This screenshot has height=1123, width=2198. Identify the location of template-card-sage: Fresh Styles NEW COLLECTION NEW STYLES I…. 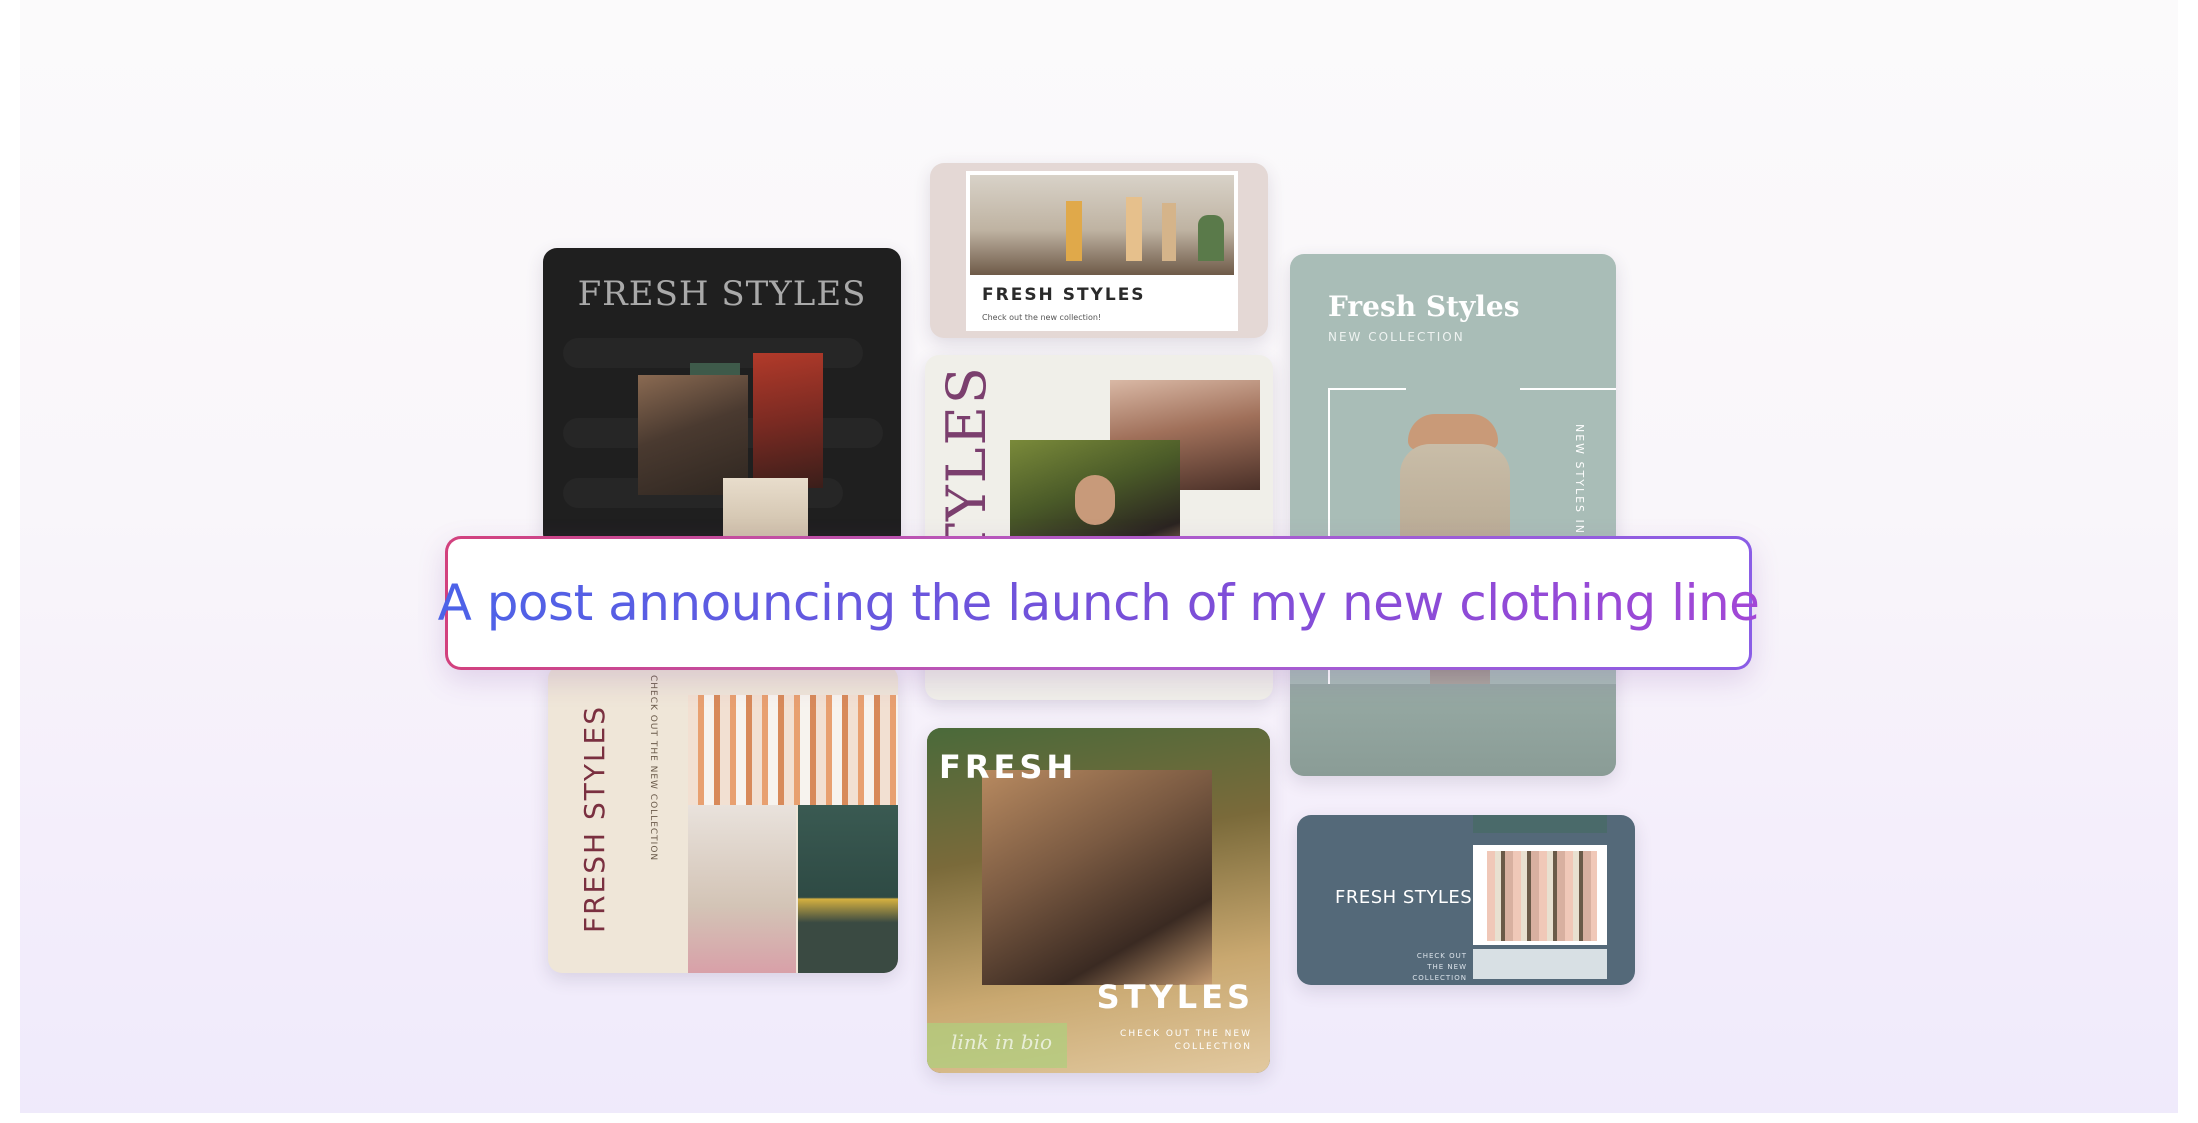
(1453, 515).